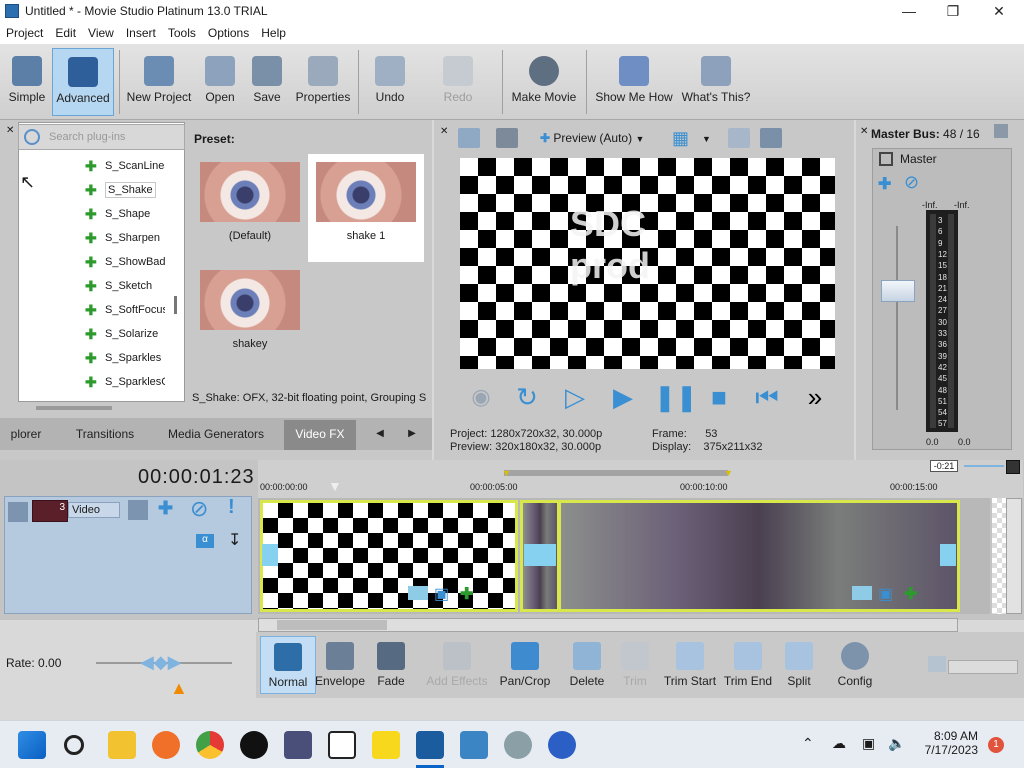 Image resolution: width=1024 pixels, height=768 pixels. Describe the element at coordinates (540, 555) in the screenshot. I see `transition-handle` at that location.